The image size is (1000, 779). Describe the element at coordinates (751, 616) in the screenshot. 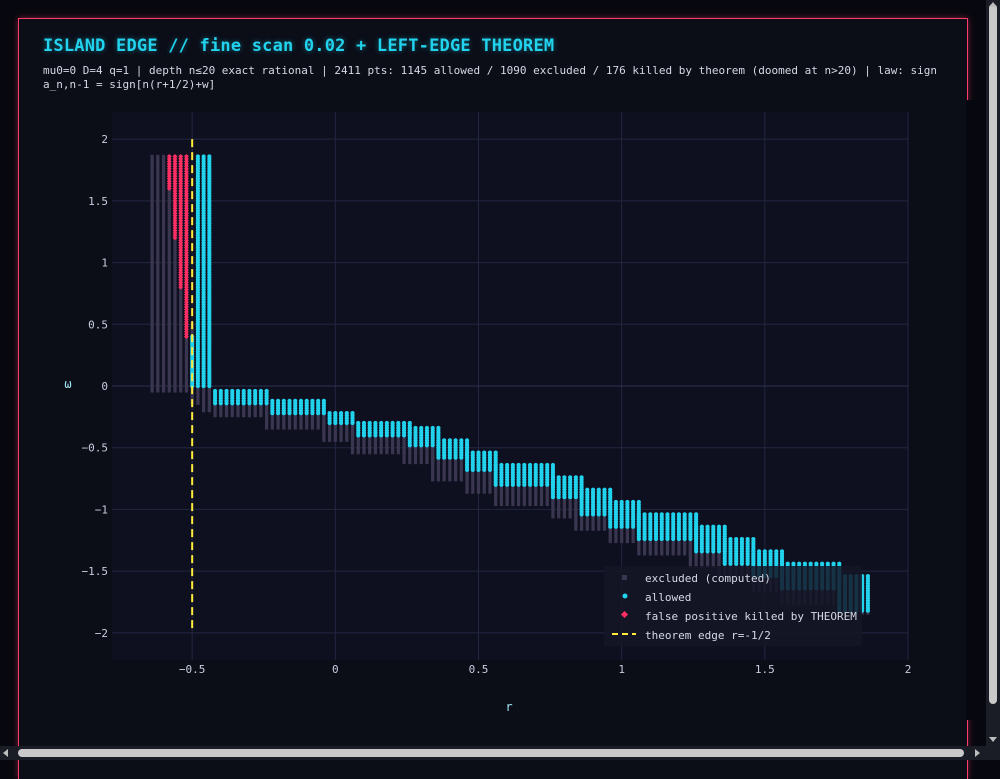

I see `legend-label-killed: false positive killed by THEOREM` at that location.